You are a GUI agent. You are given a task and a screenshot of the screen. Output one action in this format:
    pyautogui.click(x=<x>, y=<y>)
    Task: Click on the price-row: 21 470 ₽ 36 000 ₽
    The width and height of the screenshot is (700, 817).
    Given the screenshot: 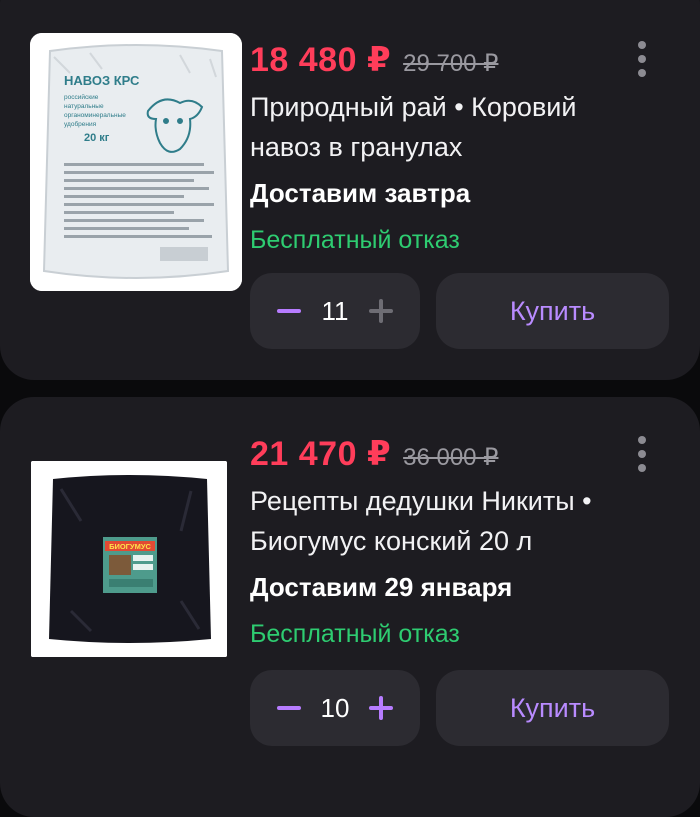 What is the action you would take?
    pyautogui.click(x=374, y=454)
    